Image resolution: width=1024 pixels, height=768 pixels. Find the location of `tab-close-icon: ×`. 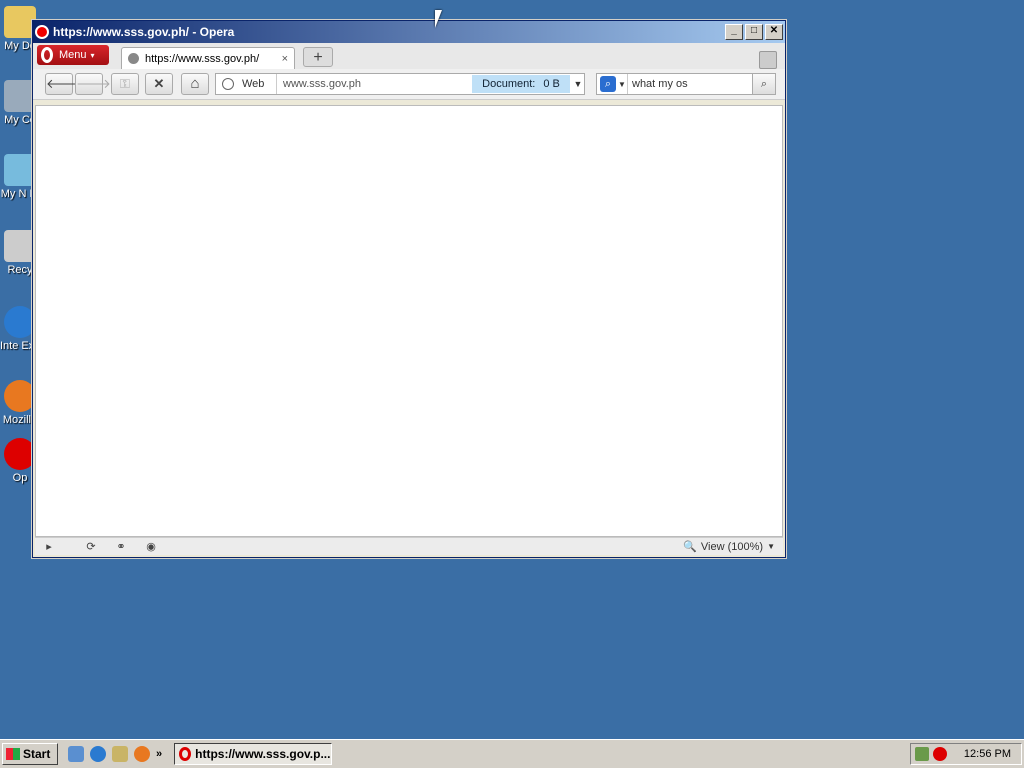

tab-close-icon: × is located at coordinates (285, 59).